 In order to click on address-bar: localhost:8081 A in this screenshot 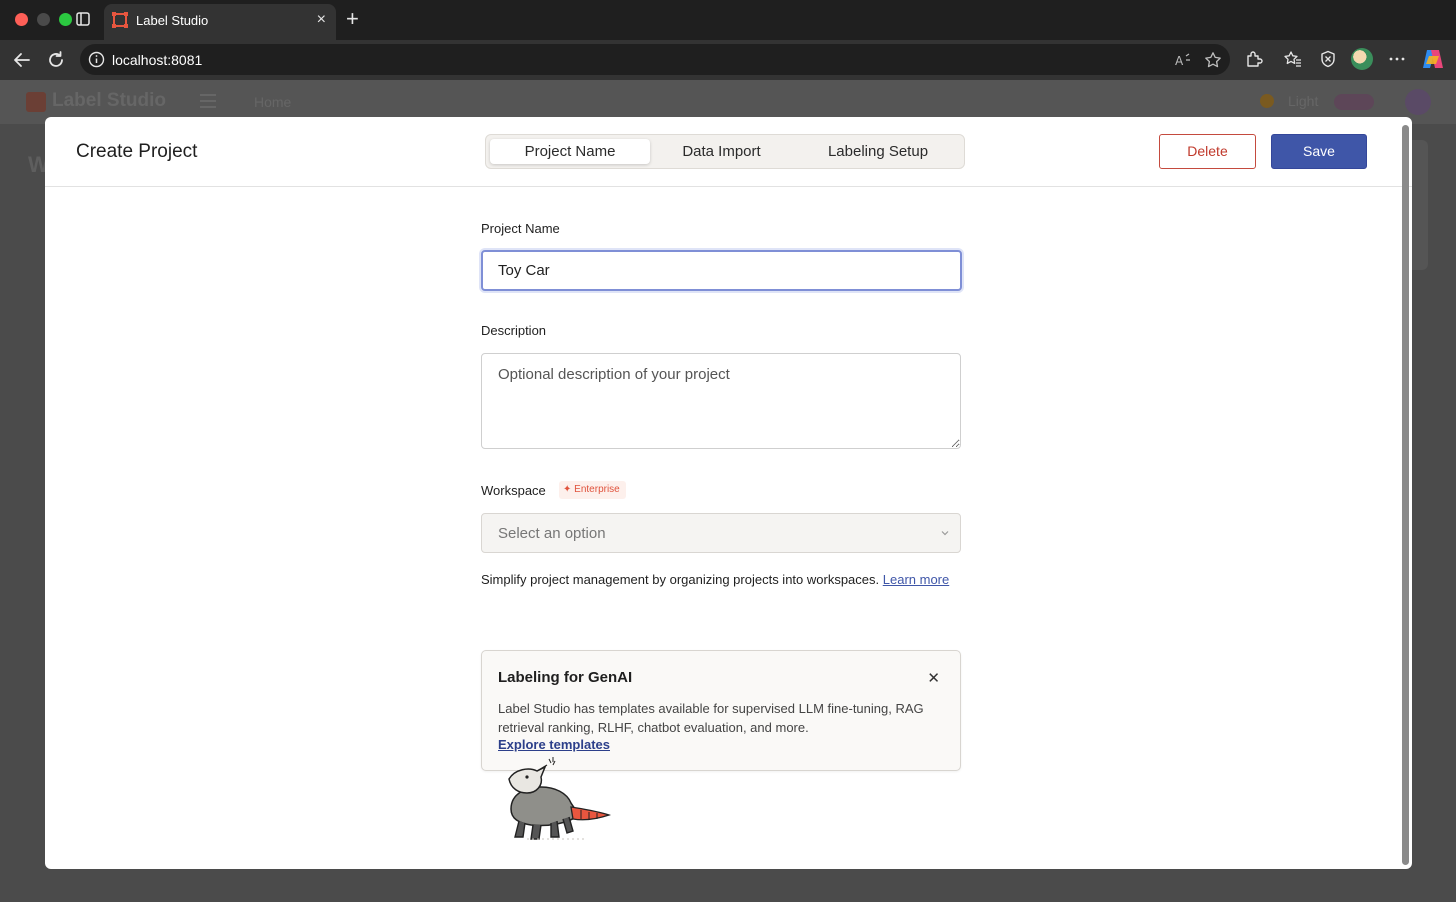, I will do `click(655, 59)`.